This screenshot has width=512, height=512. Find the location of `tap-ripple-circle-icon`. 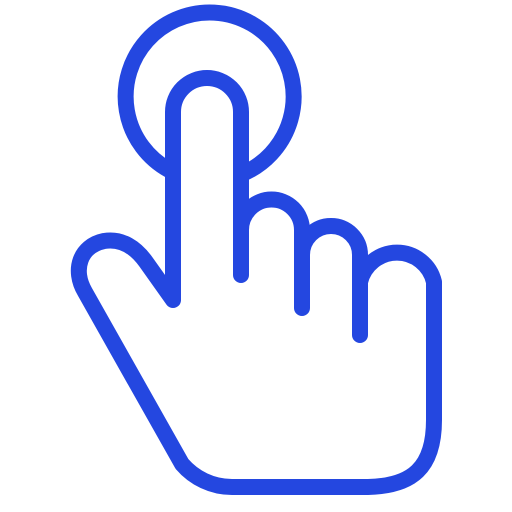

tap-ripple-circle-icon is located at coordinates (209, 93).